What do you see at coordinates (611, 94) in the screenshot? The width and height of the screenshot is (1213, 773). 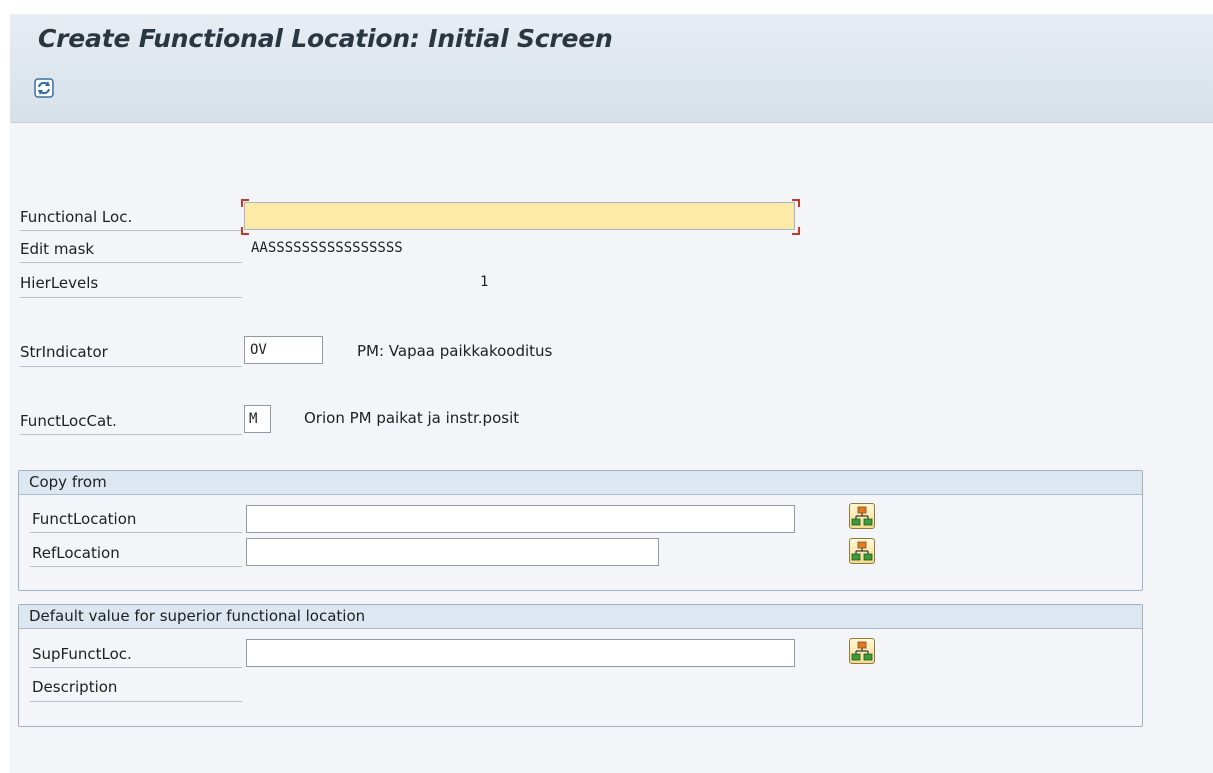 I see `application-toolbar` at bounding box center [611, 94].